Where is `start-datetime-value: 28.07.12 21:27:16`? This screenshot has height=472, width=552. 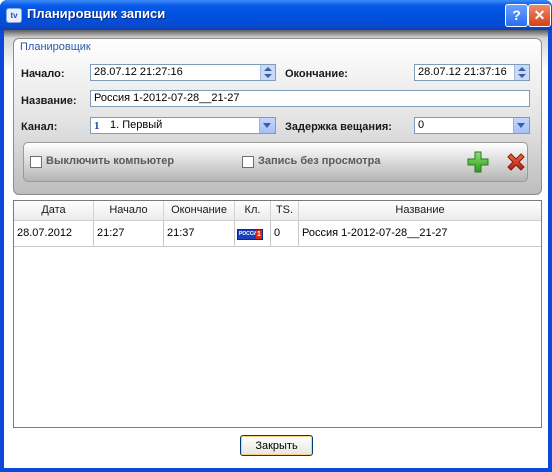 start-datetime-value: 28.07.12 21:27:16 is located at coordinates (138, 72).